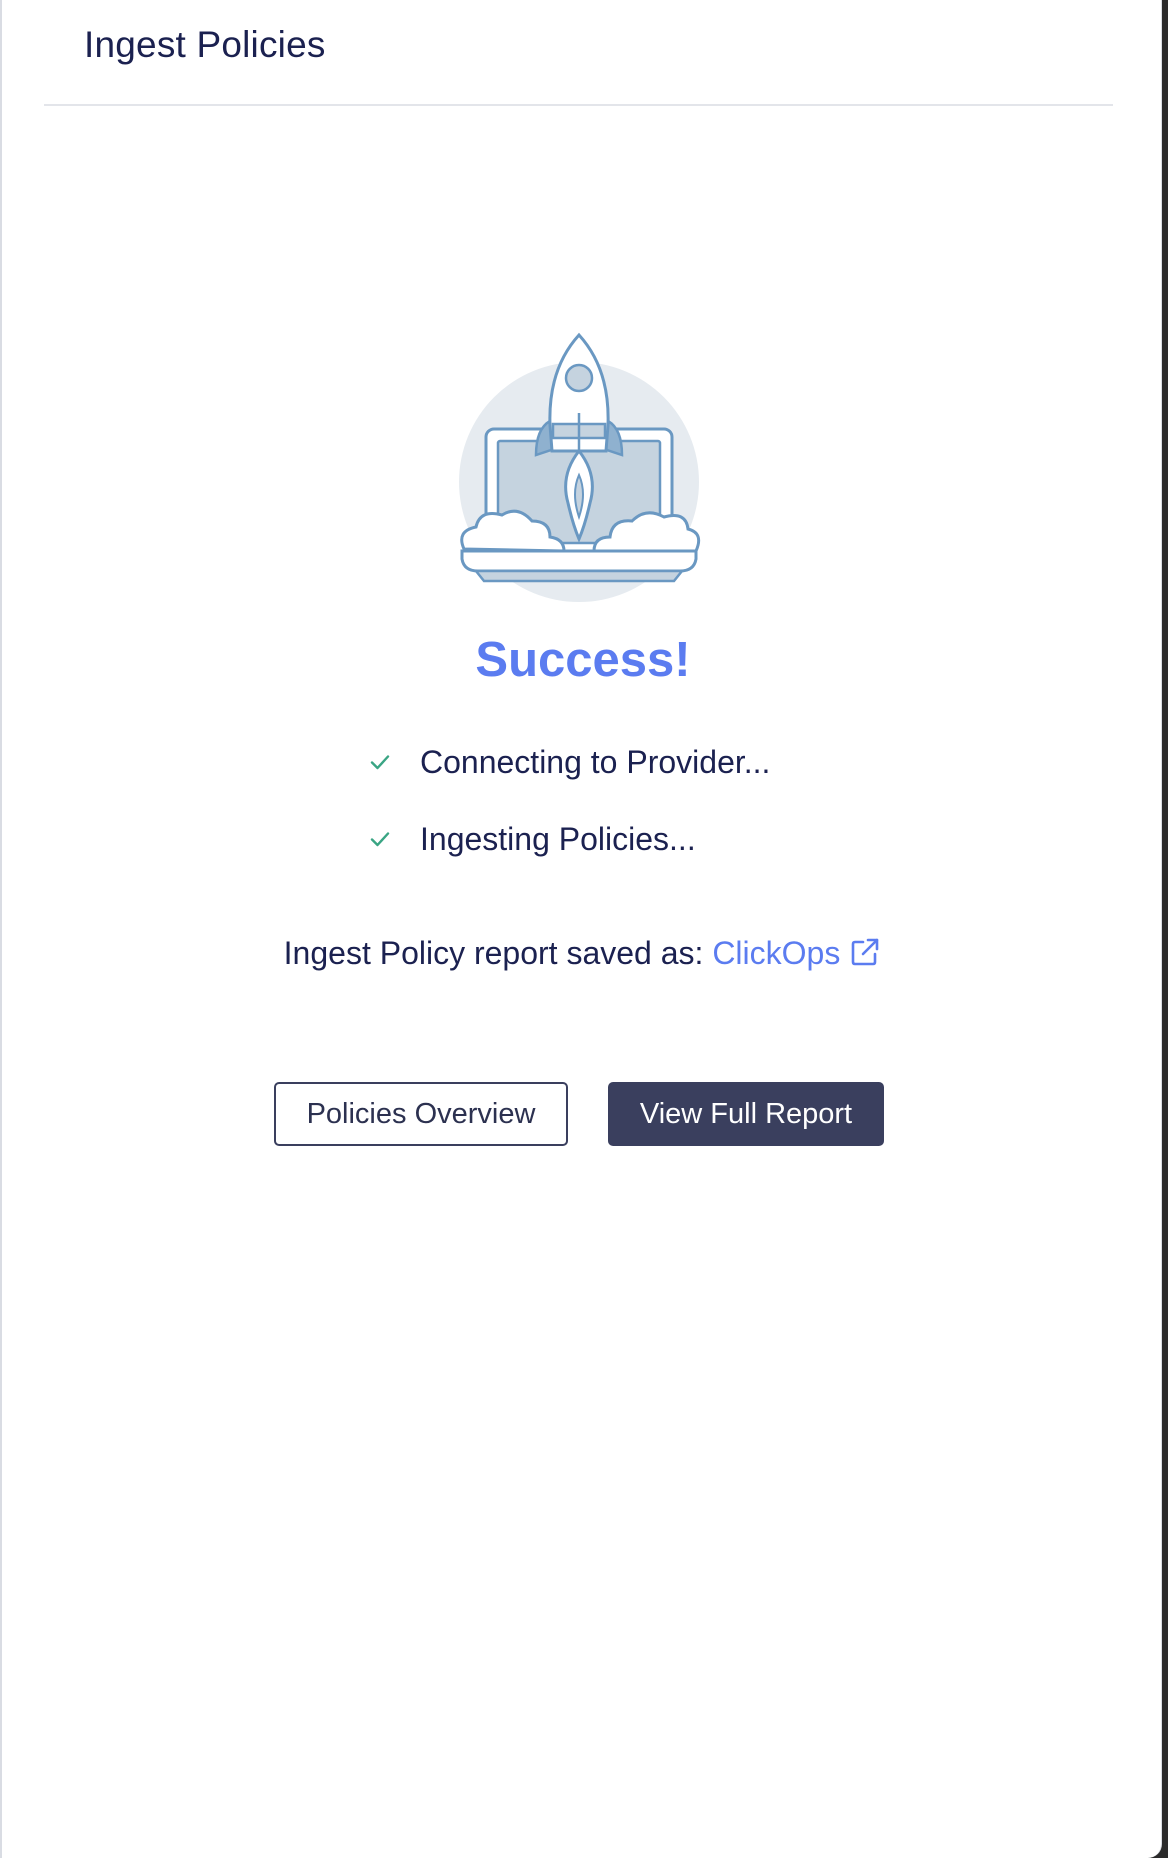 This screenshot has height=1858, width=1168. I want to click on report-link-text: ClickOps, so click(776, 953).